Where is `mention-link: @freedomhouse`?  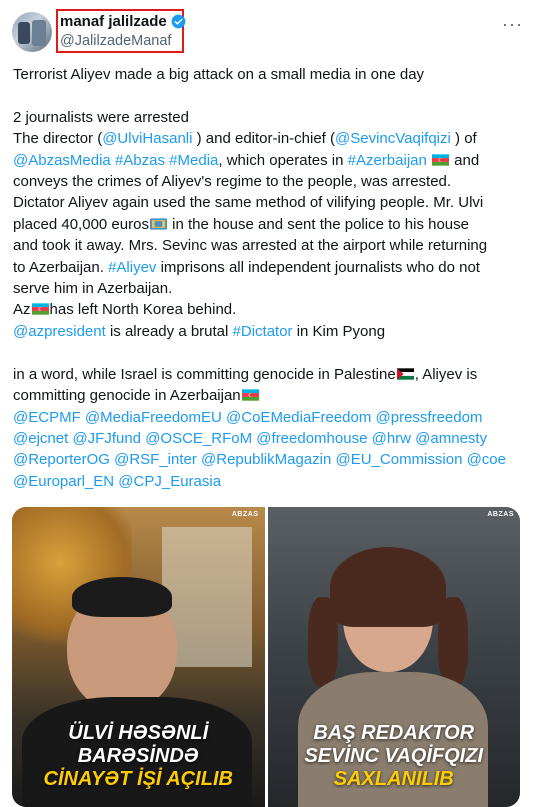 mention-link: @freedomhouse is located at coordinates (311, 438).